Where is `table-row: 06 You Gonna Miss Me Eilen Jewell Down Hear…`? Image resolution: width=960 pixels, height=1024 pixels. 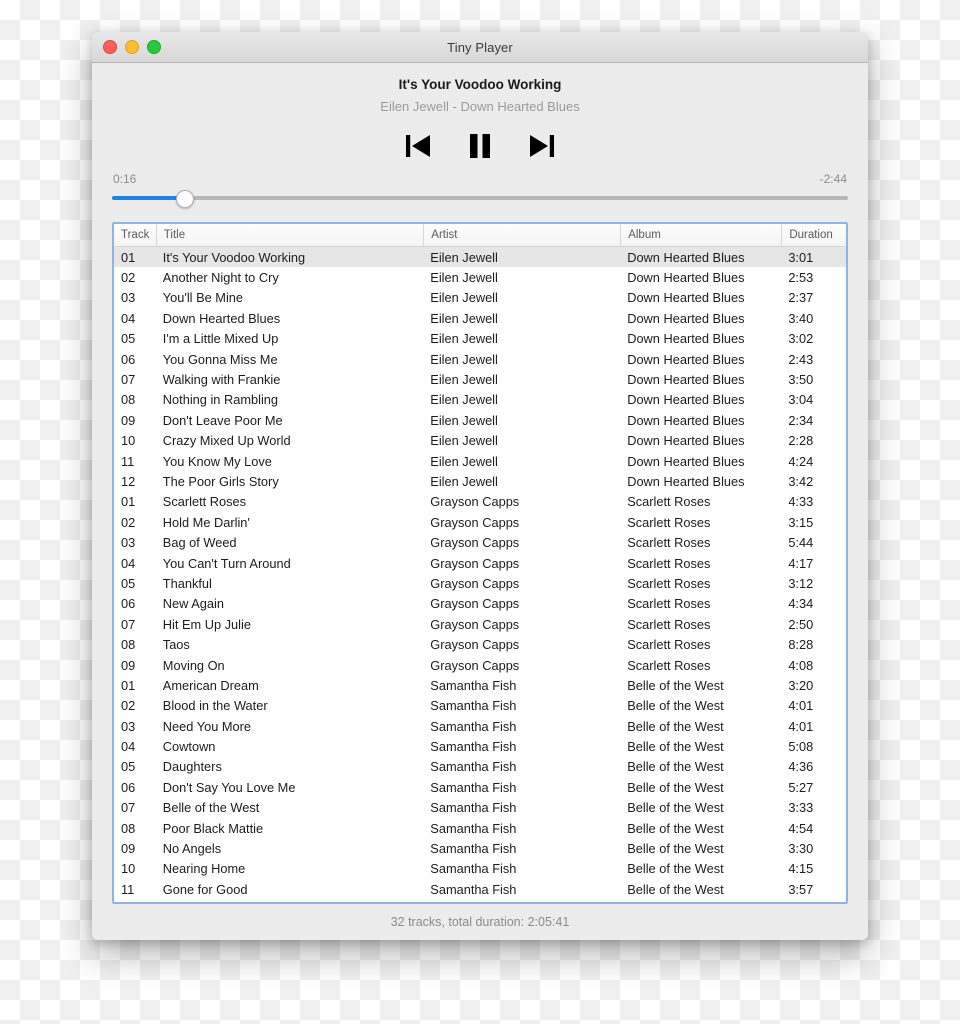 table-row: 06 You Gonna Miss Me Eilen Jewell Down Hear… is located at coordinates (480, 359).